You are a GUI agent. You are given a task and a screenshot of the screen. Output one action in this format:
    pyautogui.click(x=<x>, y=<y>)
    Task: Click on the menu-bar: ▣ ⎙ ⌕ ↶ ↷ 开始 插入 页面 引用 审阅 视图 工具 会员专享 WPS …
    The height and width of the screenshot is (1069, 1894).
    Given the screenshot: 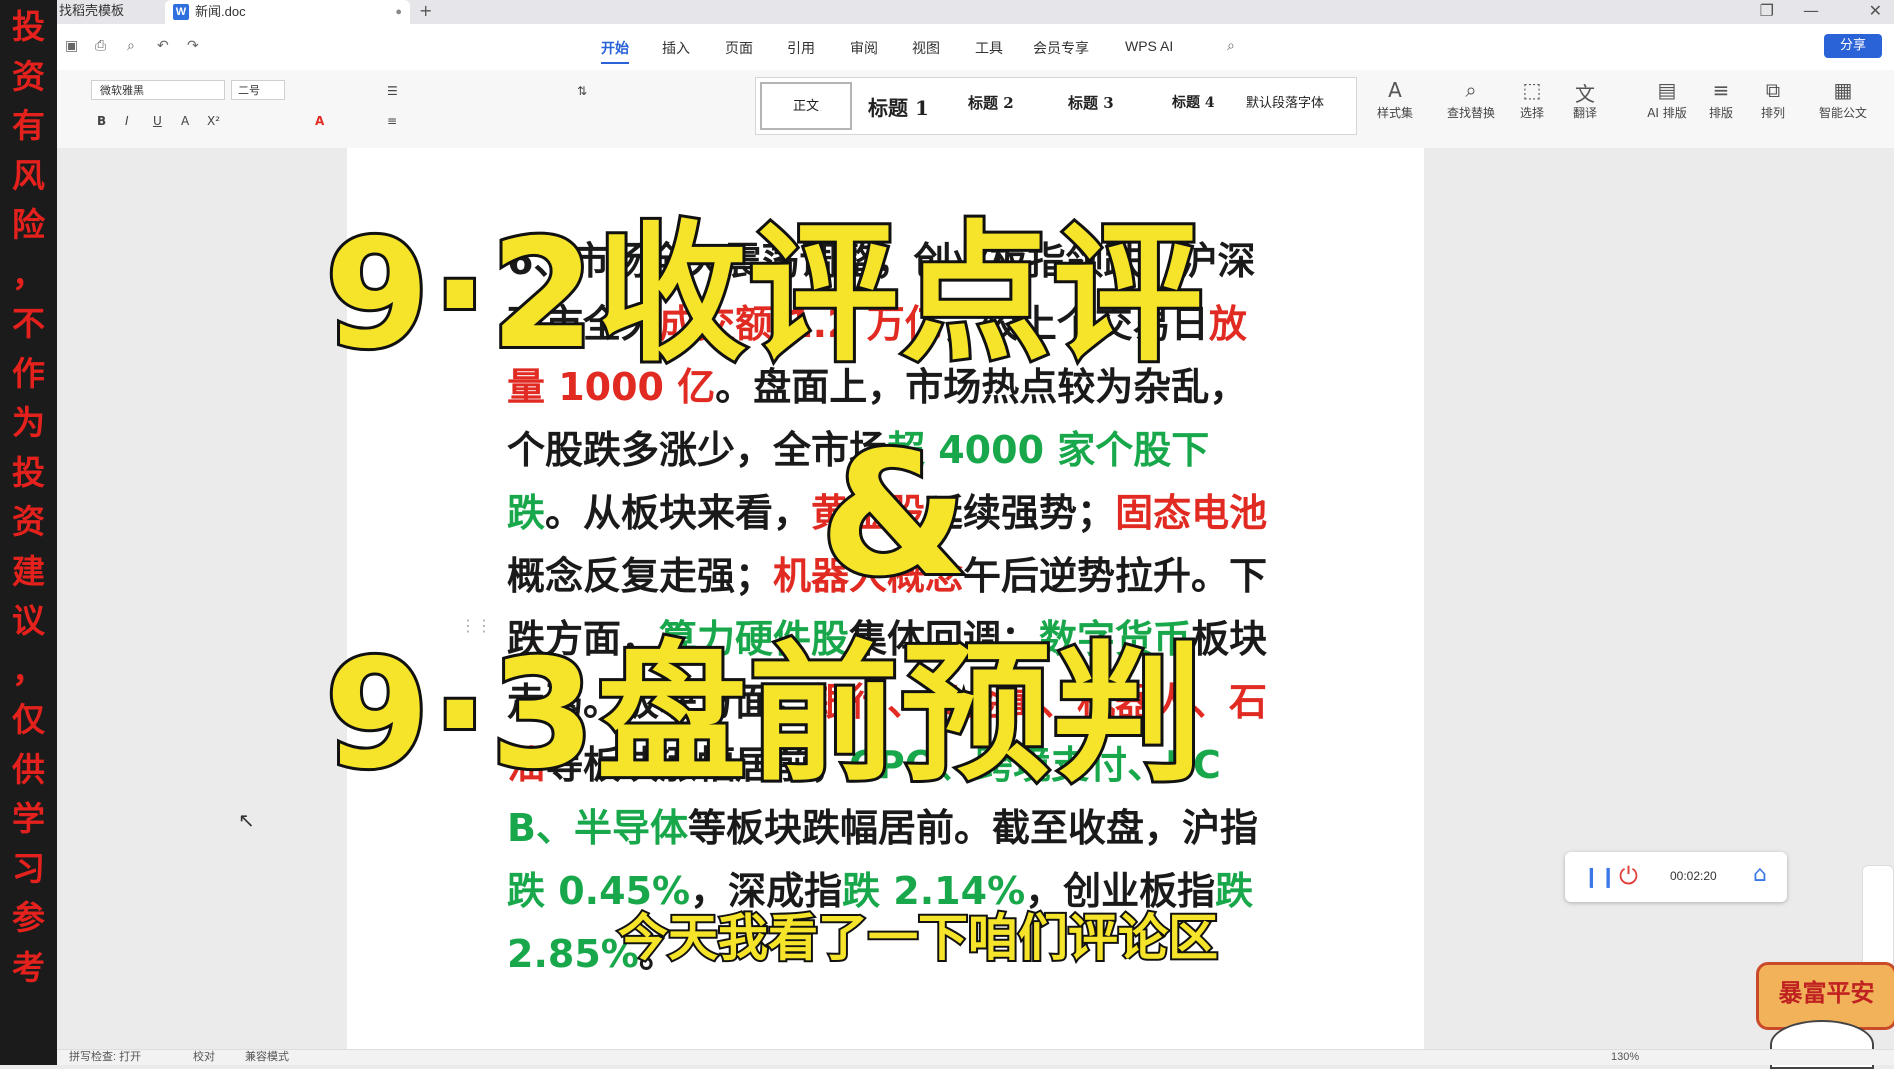 What is the action you would take?
    pyautogui.click(x=975, y=47)
    